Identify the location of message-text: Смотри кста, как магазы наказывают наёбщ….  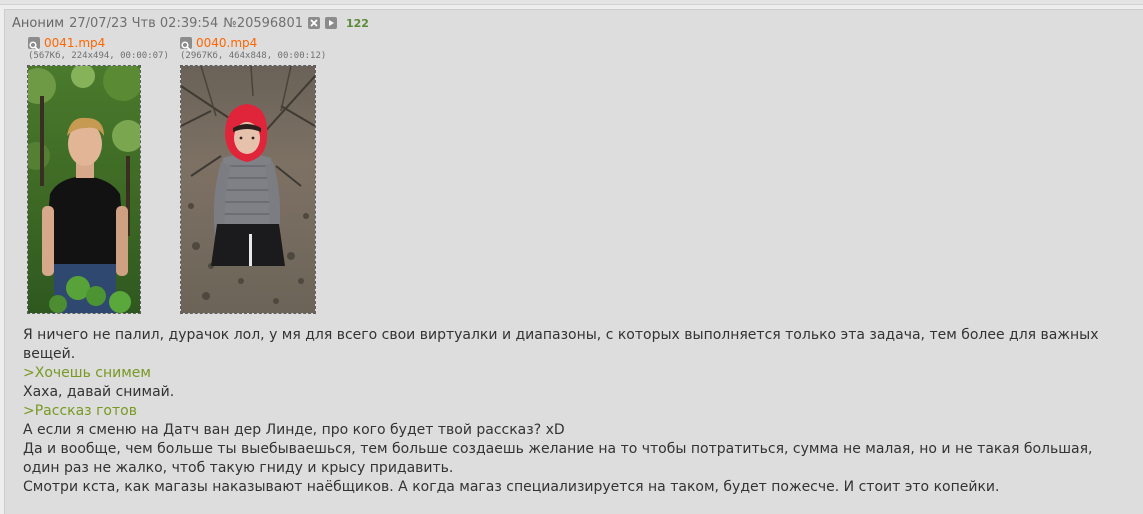
(511, 487).